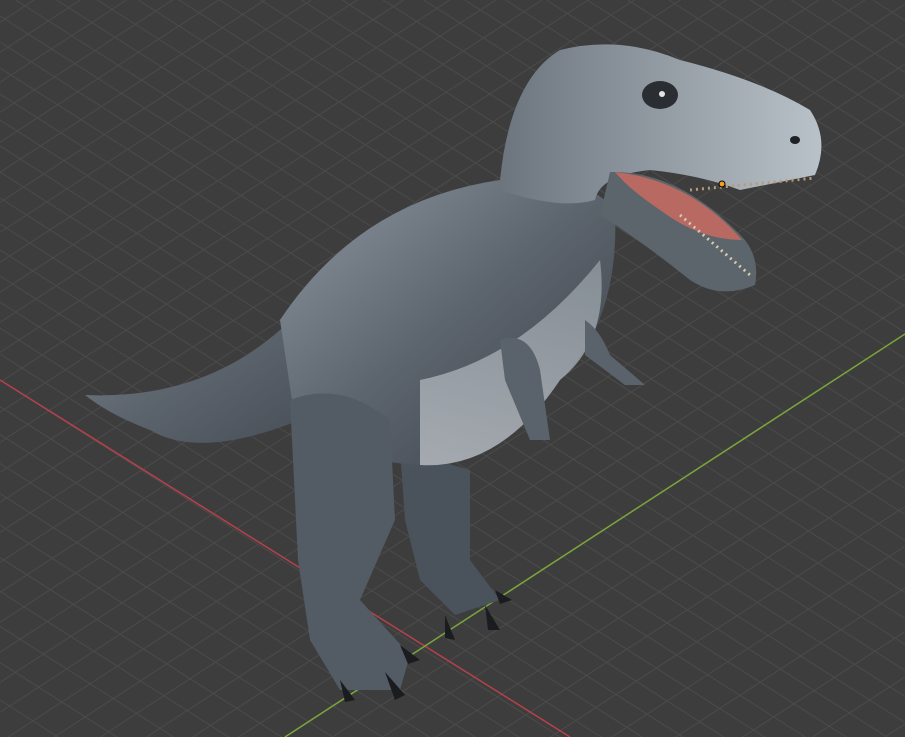 The image size is (905, 737). Describe the element at coordinates (662, 94) in the screenshot. I see `eye-highlight` at that location.